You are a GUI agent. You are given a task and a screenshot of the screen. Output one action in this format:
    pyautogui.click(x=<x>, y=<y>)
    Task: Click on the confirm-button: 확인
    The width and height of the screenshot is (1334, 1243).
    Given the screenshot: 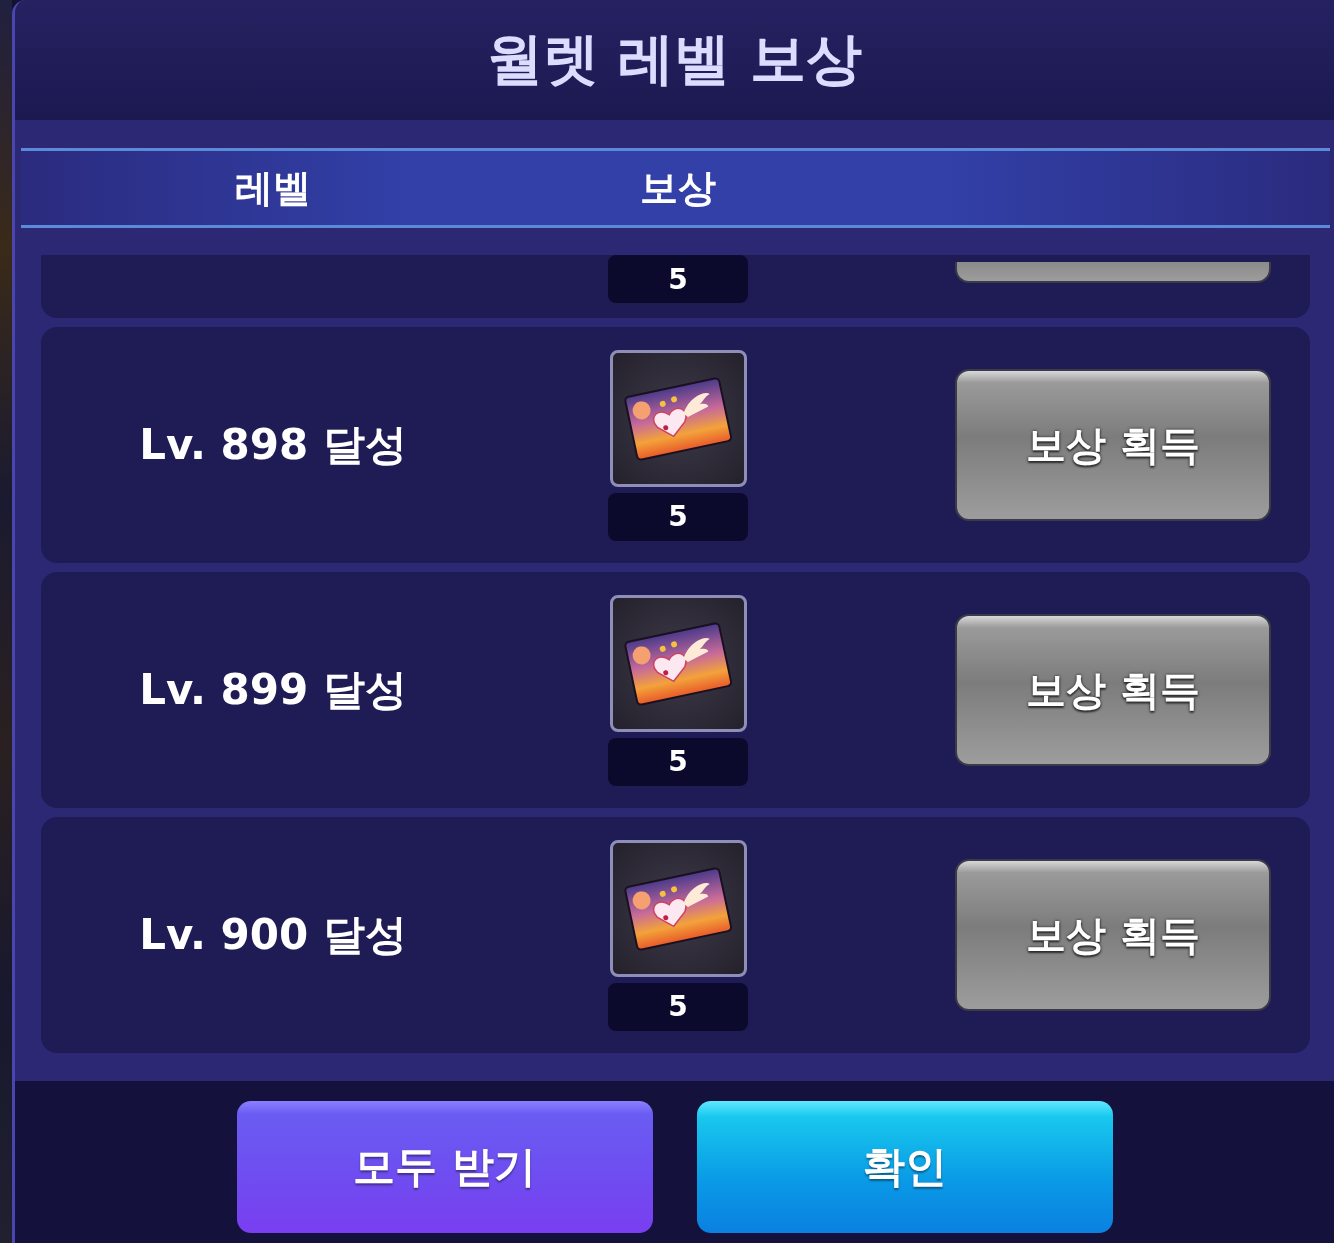 What is the action you would take?
    pyautogui.click(x=904, y=1167)
    